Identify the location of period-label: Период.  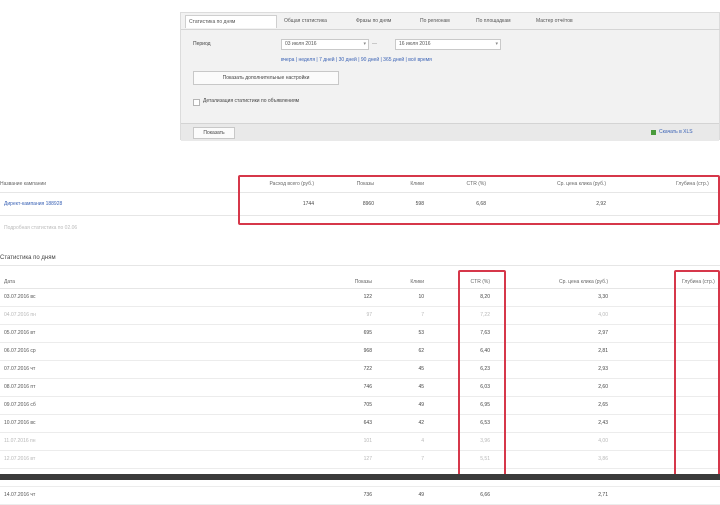
(202, 44).